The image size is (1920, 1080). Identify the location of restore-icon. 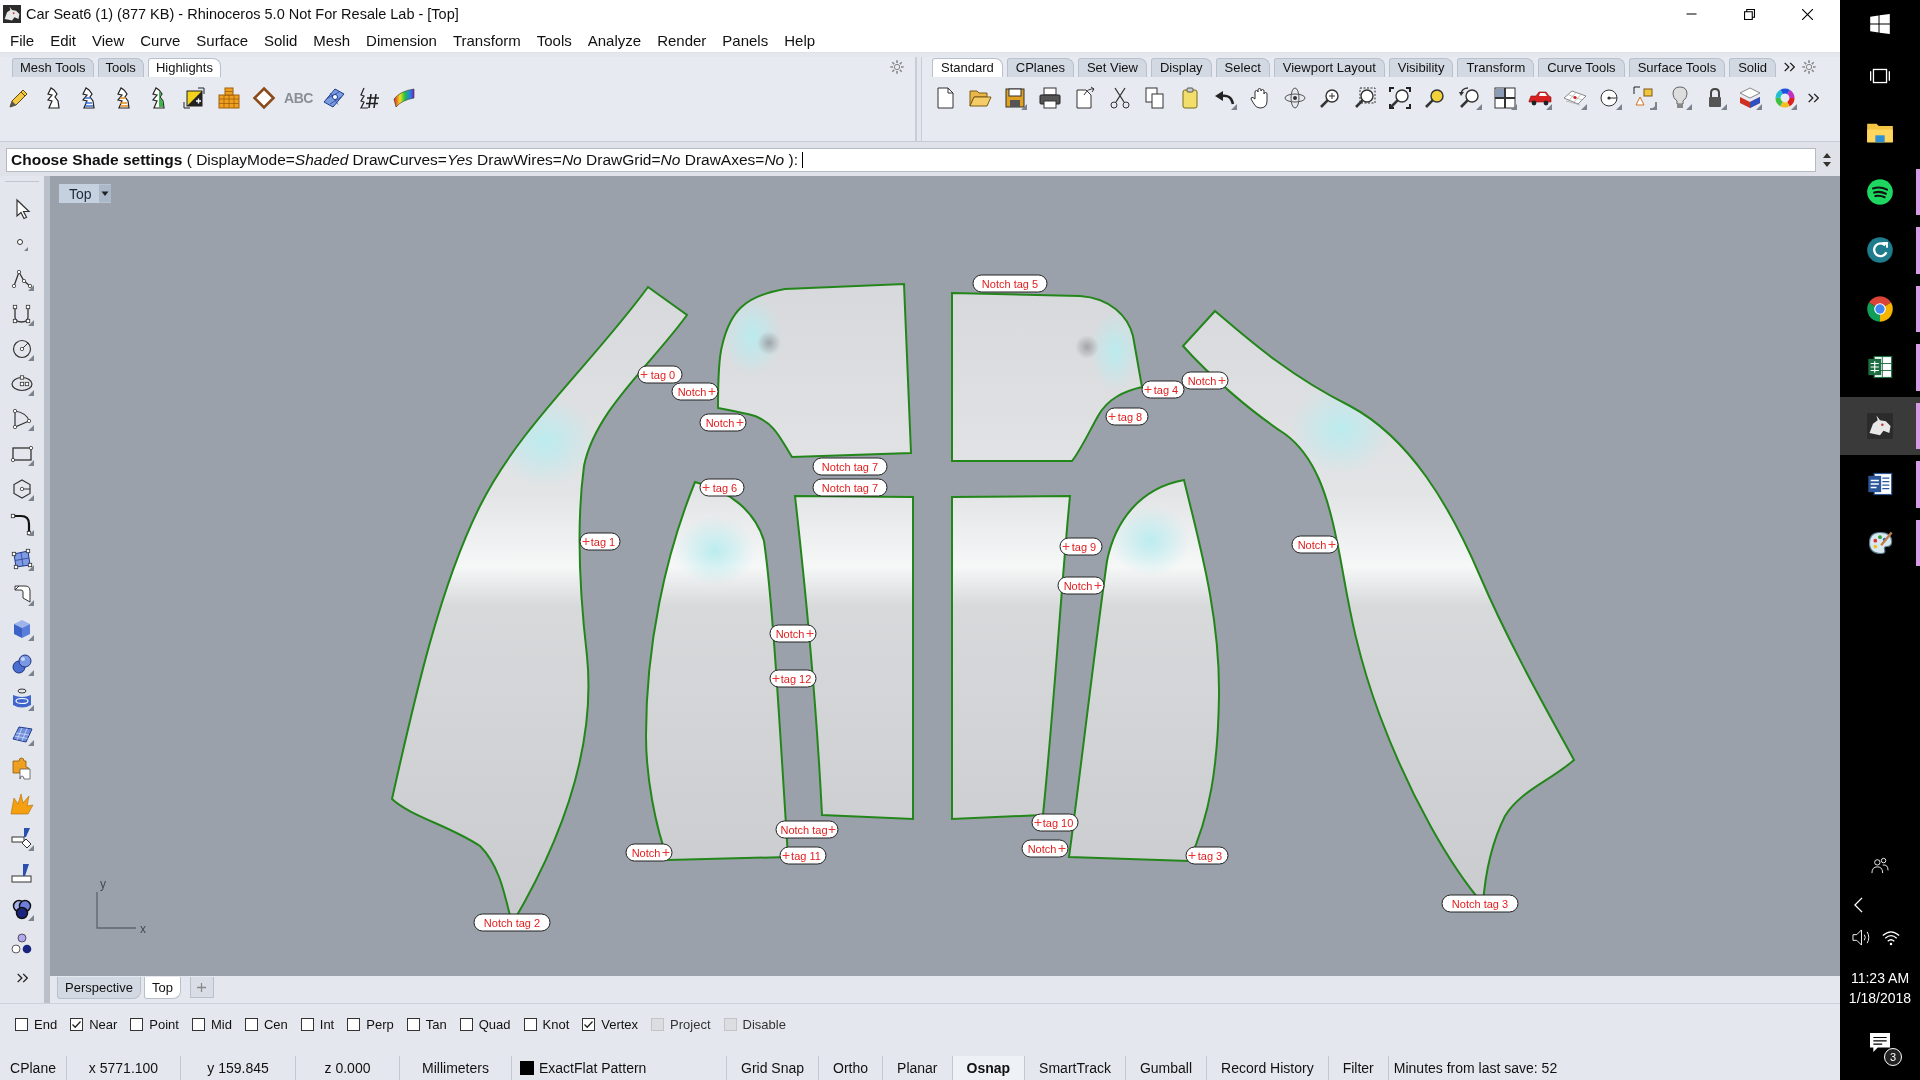
(1749, 14).